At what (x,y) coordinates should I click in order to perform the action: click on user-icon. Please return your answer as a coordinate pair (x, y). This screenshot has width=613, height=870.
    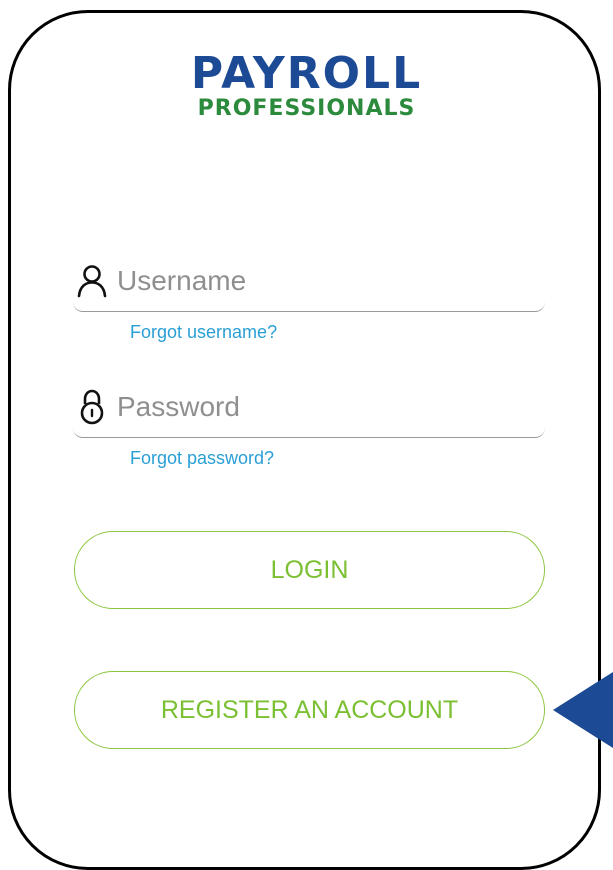
    Looking at the image, I should click on (92, 281).